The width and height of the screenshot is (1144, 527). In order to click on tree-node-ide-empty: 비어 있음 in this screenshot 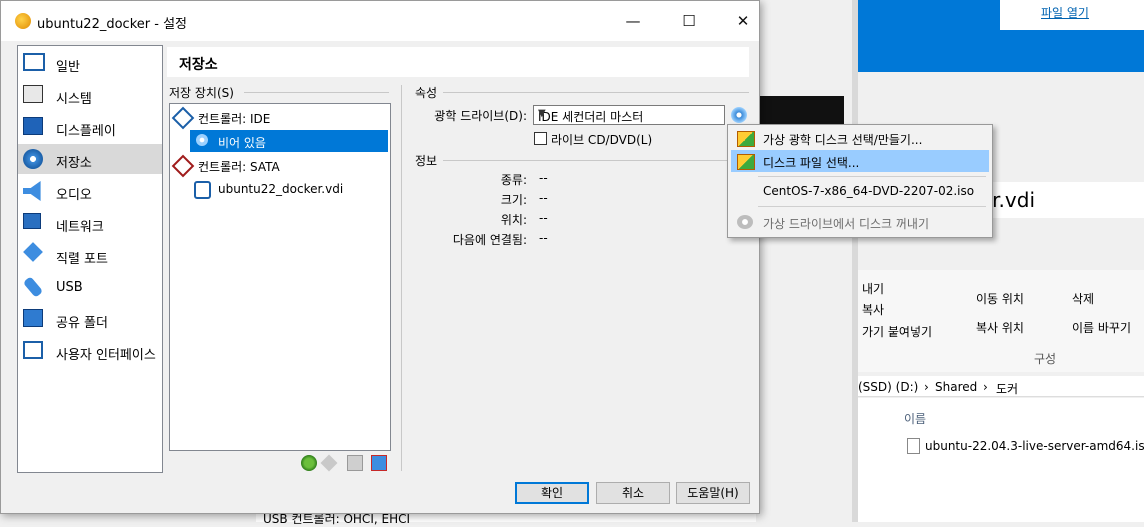, I will do `click(289, 141)`.